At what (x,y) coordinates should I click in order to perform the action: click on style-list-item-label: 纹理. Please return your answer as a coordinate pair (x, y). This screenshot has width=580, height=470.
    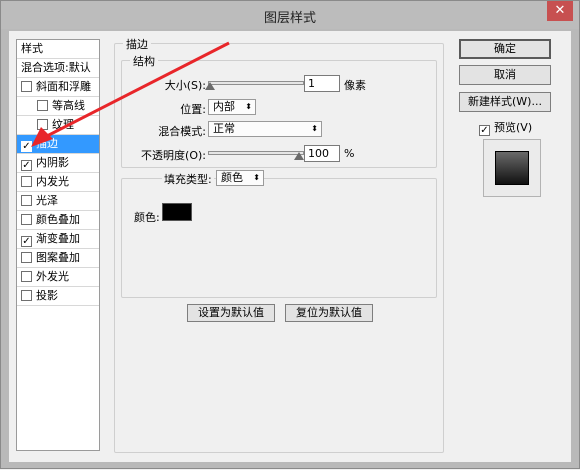
    Looking at the image, I should click on (63, 124).